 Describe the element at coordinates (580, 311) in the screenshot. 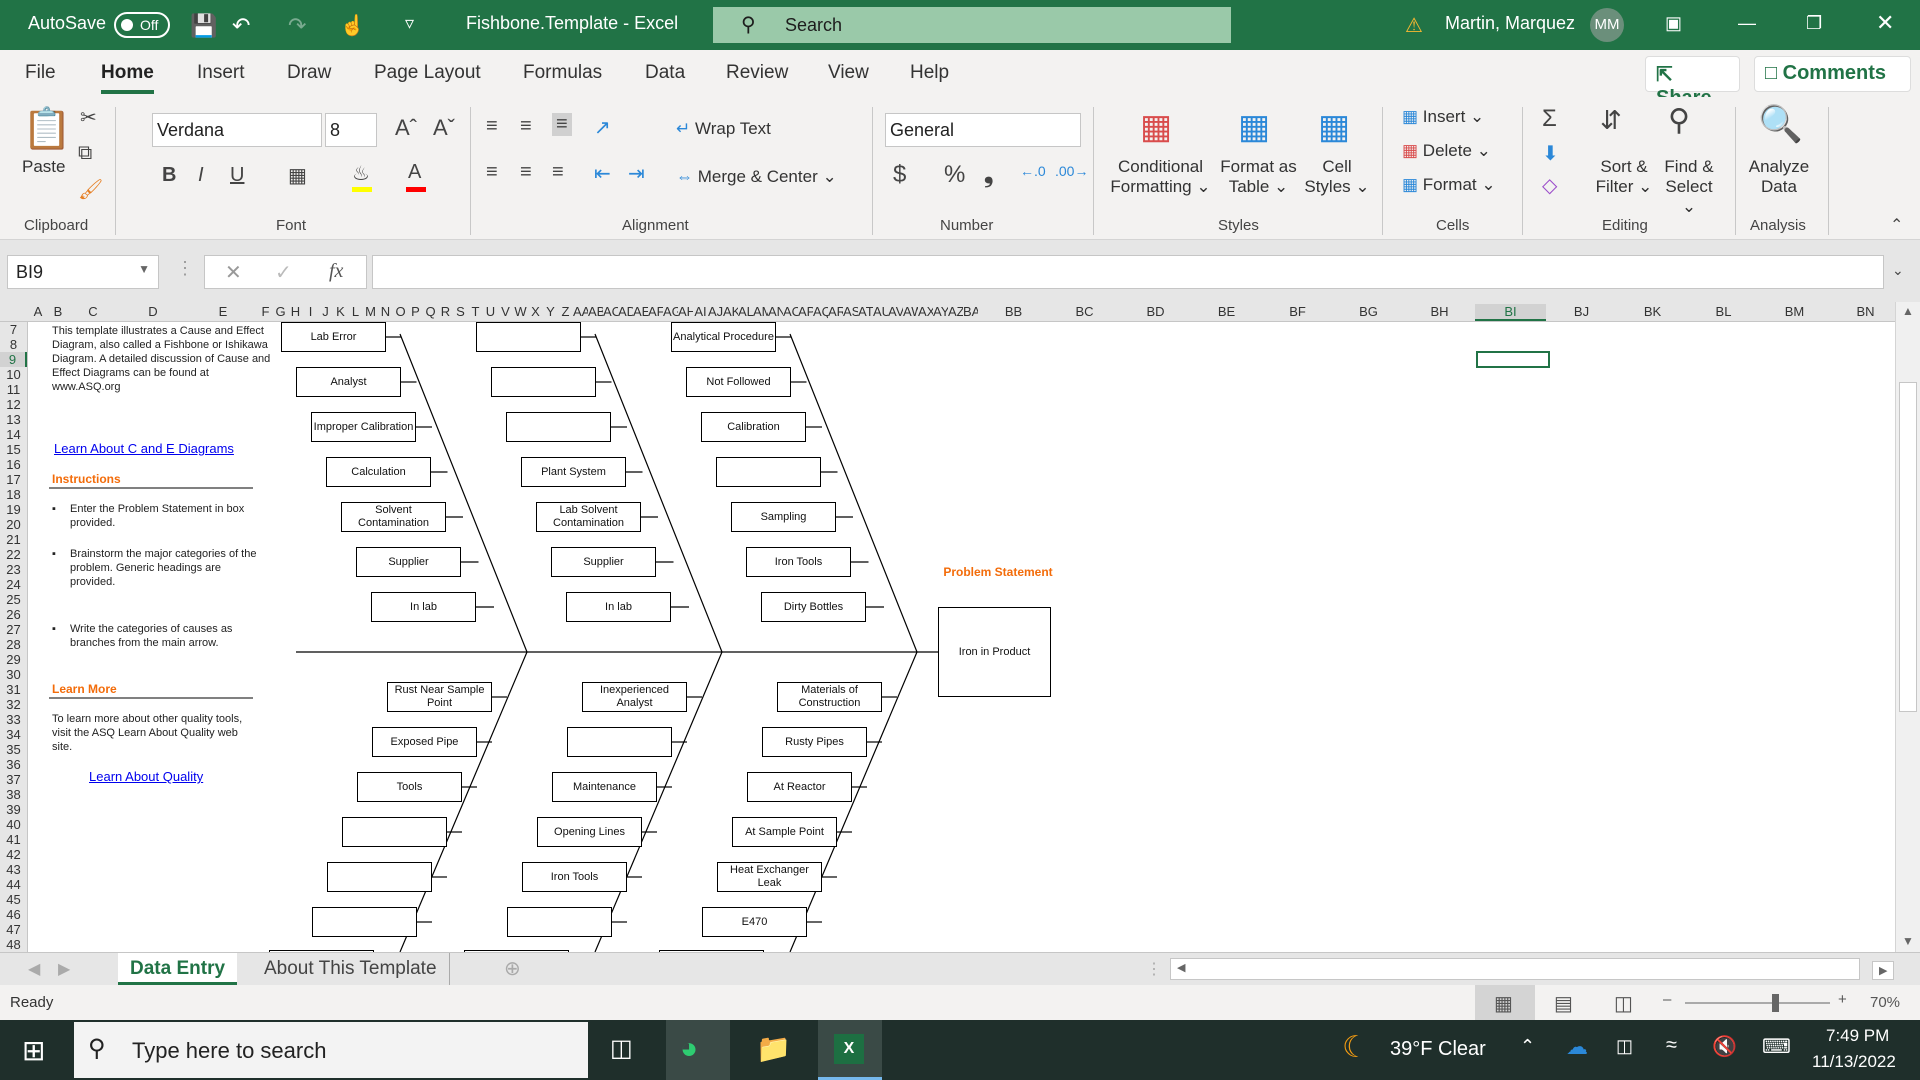

I see `column-header-aa: AA` at that location.